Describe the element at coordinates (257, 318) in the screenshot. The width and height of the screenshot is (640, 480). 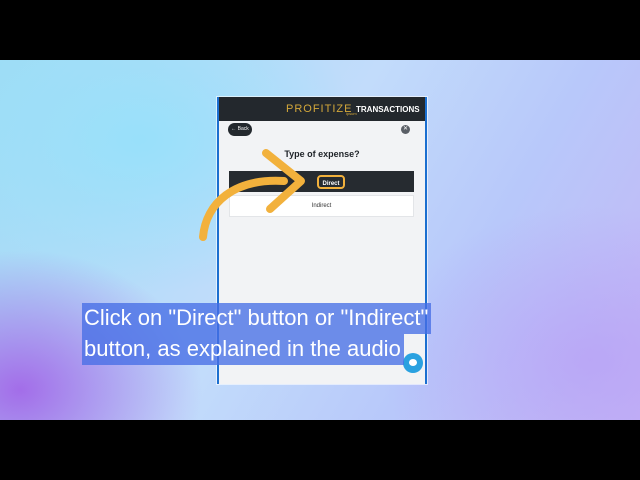
I see `caption-line-1: Click on "Direct" button or "Indirect"` at that location.